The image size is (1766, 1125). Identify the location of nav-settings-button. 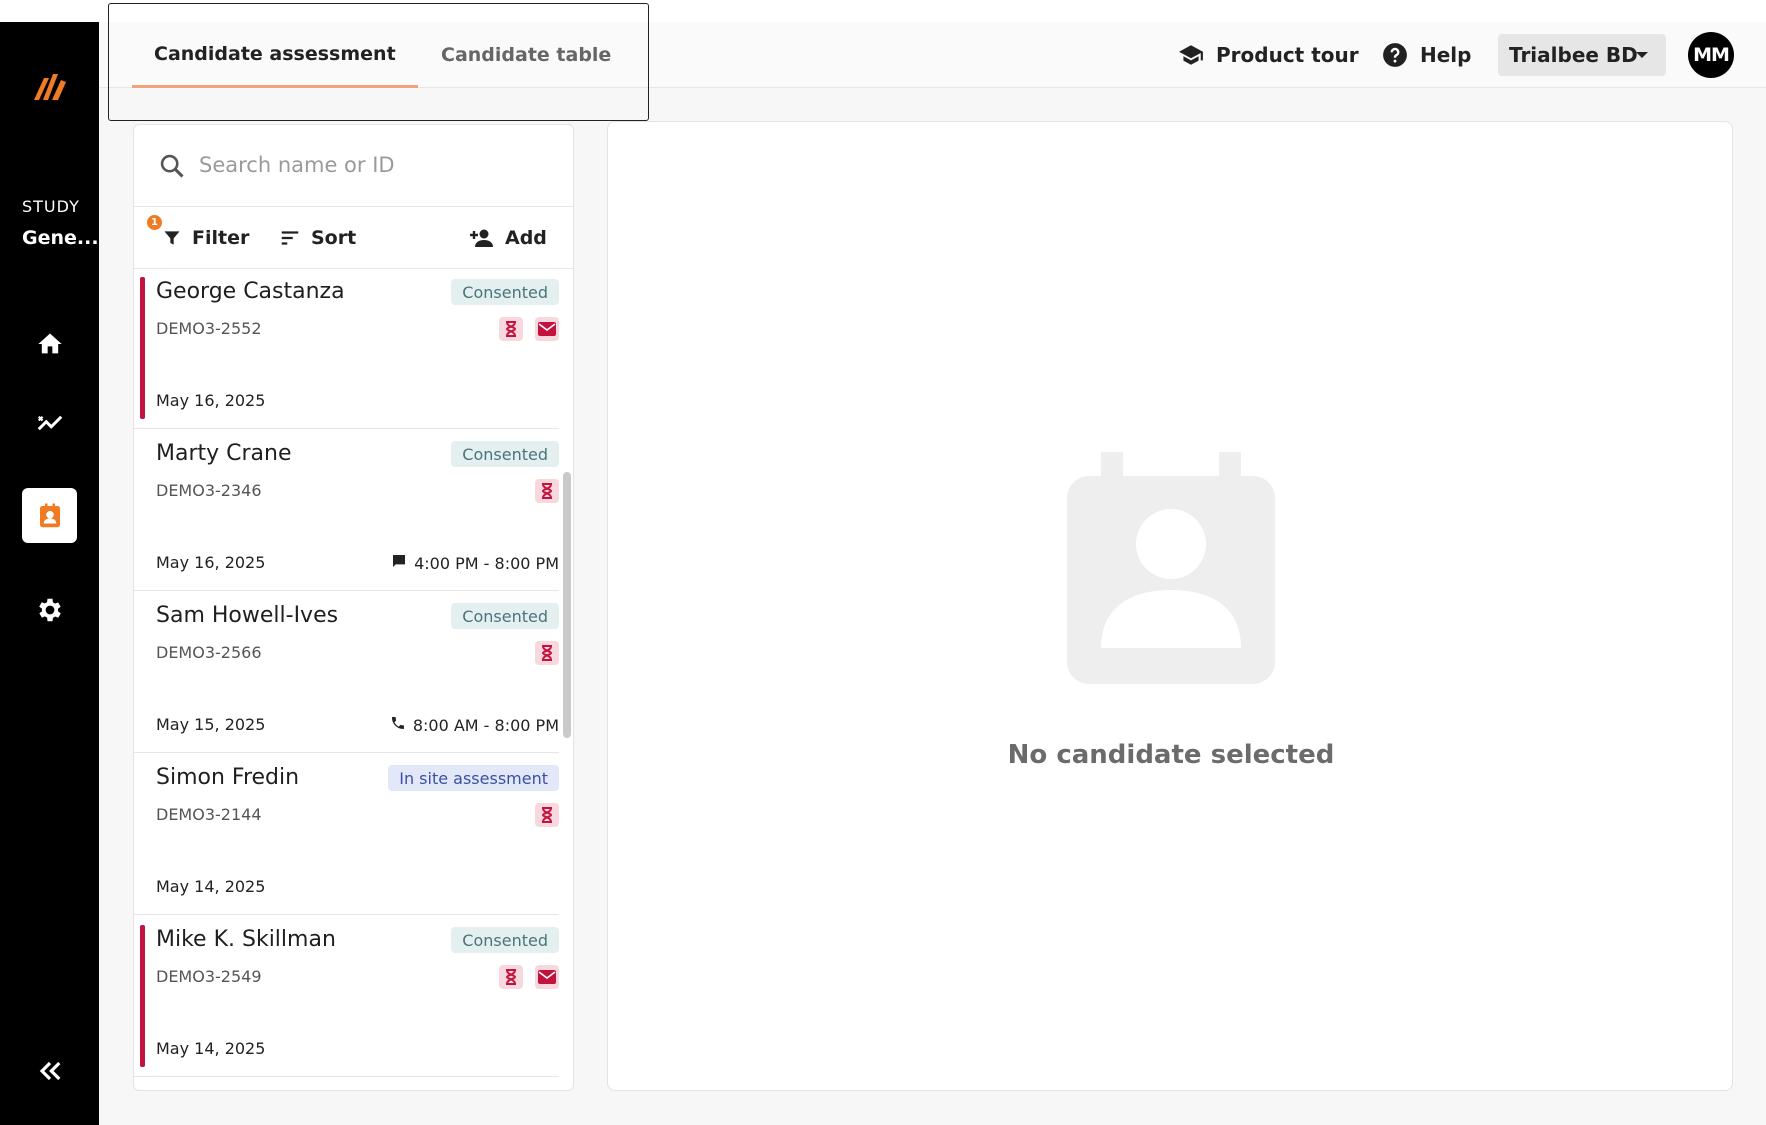
(49, 609).